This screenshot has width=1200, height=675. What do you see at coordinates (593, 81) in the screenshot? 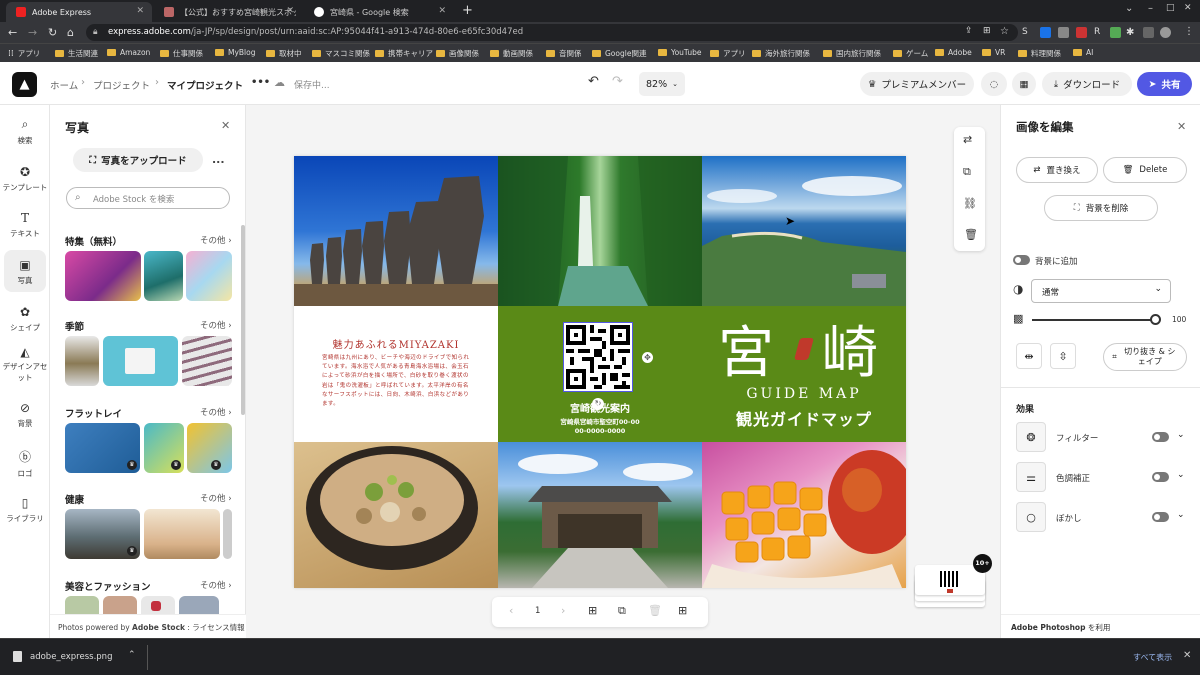
I see `undo-icon: ↶` at bounding box center [593, 81].